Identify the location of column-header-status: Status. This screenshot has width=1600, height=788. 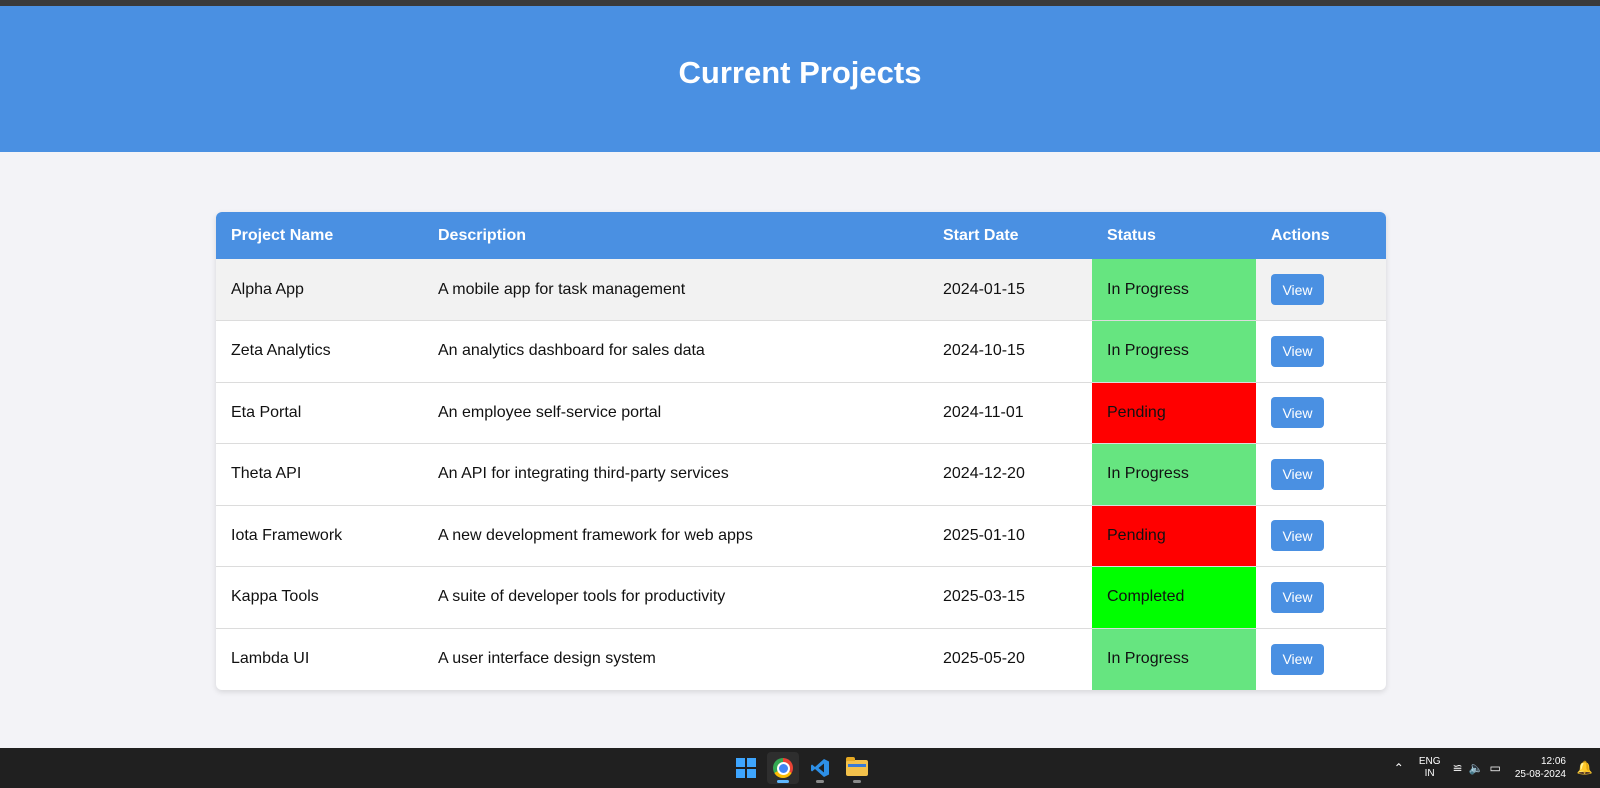
(1174, 235).